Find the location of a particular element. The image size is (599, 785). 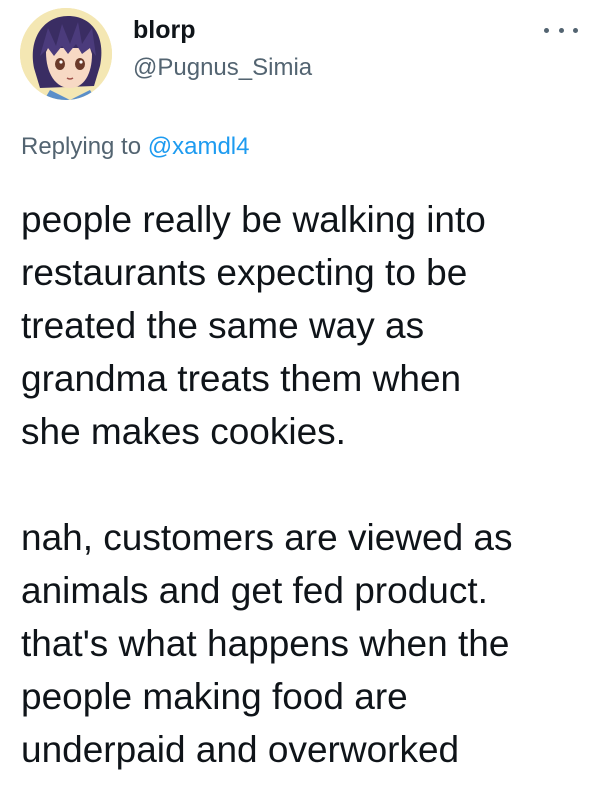

tweet-line: people making food are is located at coordinates (214, 696).